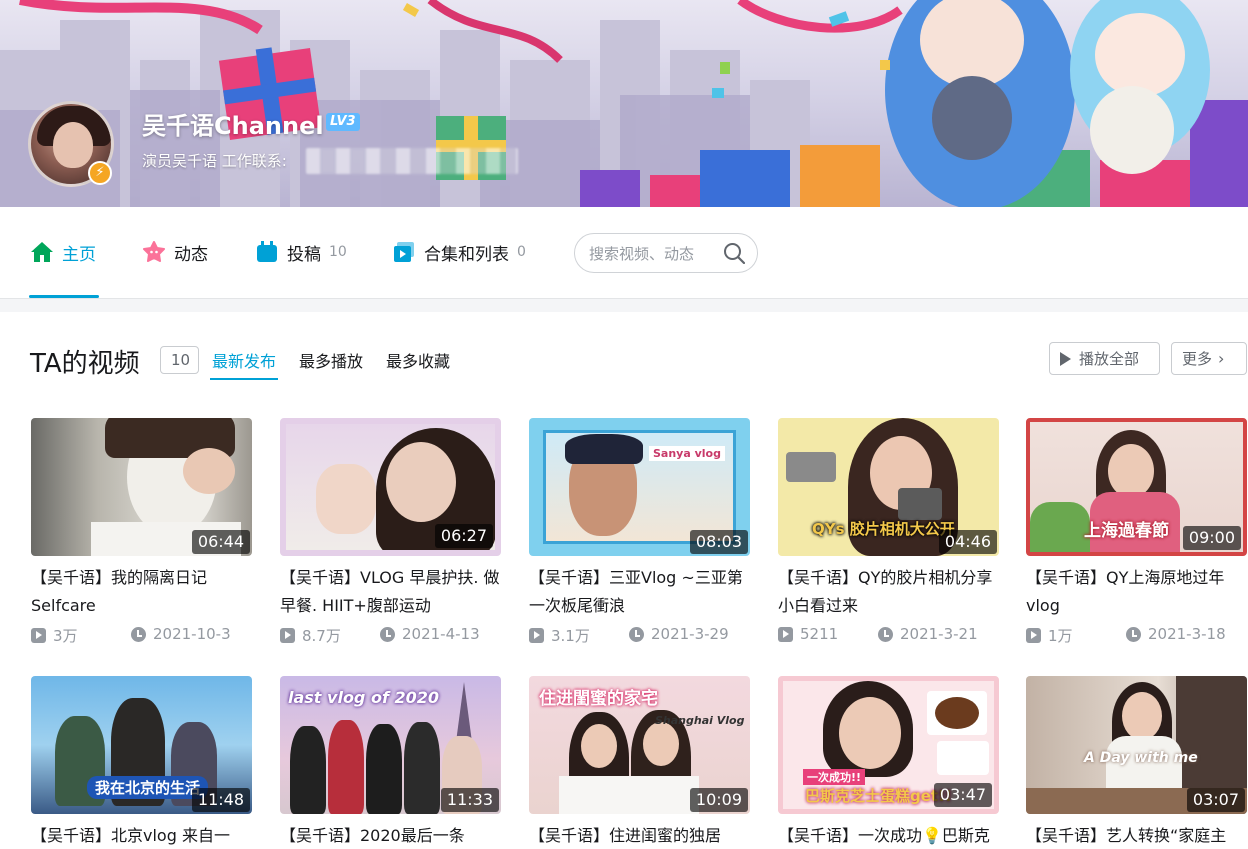 Image resolution: width=1248 pixels, height=849 pixels. I want to click on thumb-caption: 巴斯克芝士蛋糕get!!, so click(878, 796).